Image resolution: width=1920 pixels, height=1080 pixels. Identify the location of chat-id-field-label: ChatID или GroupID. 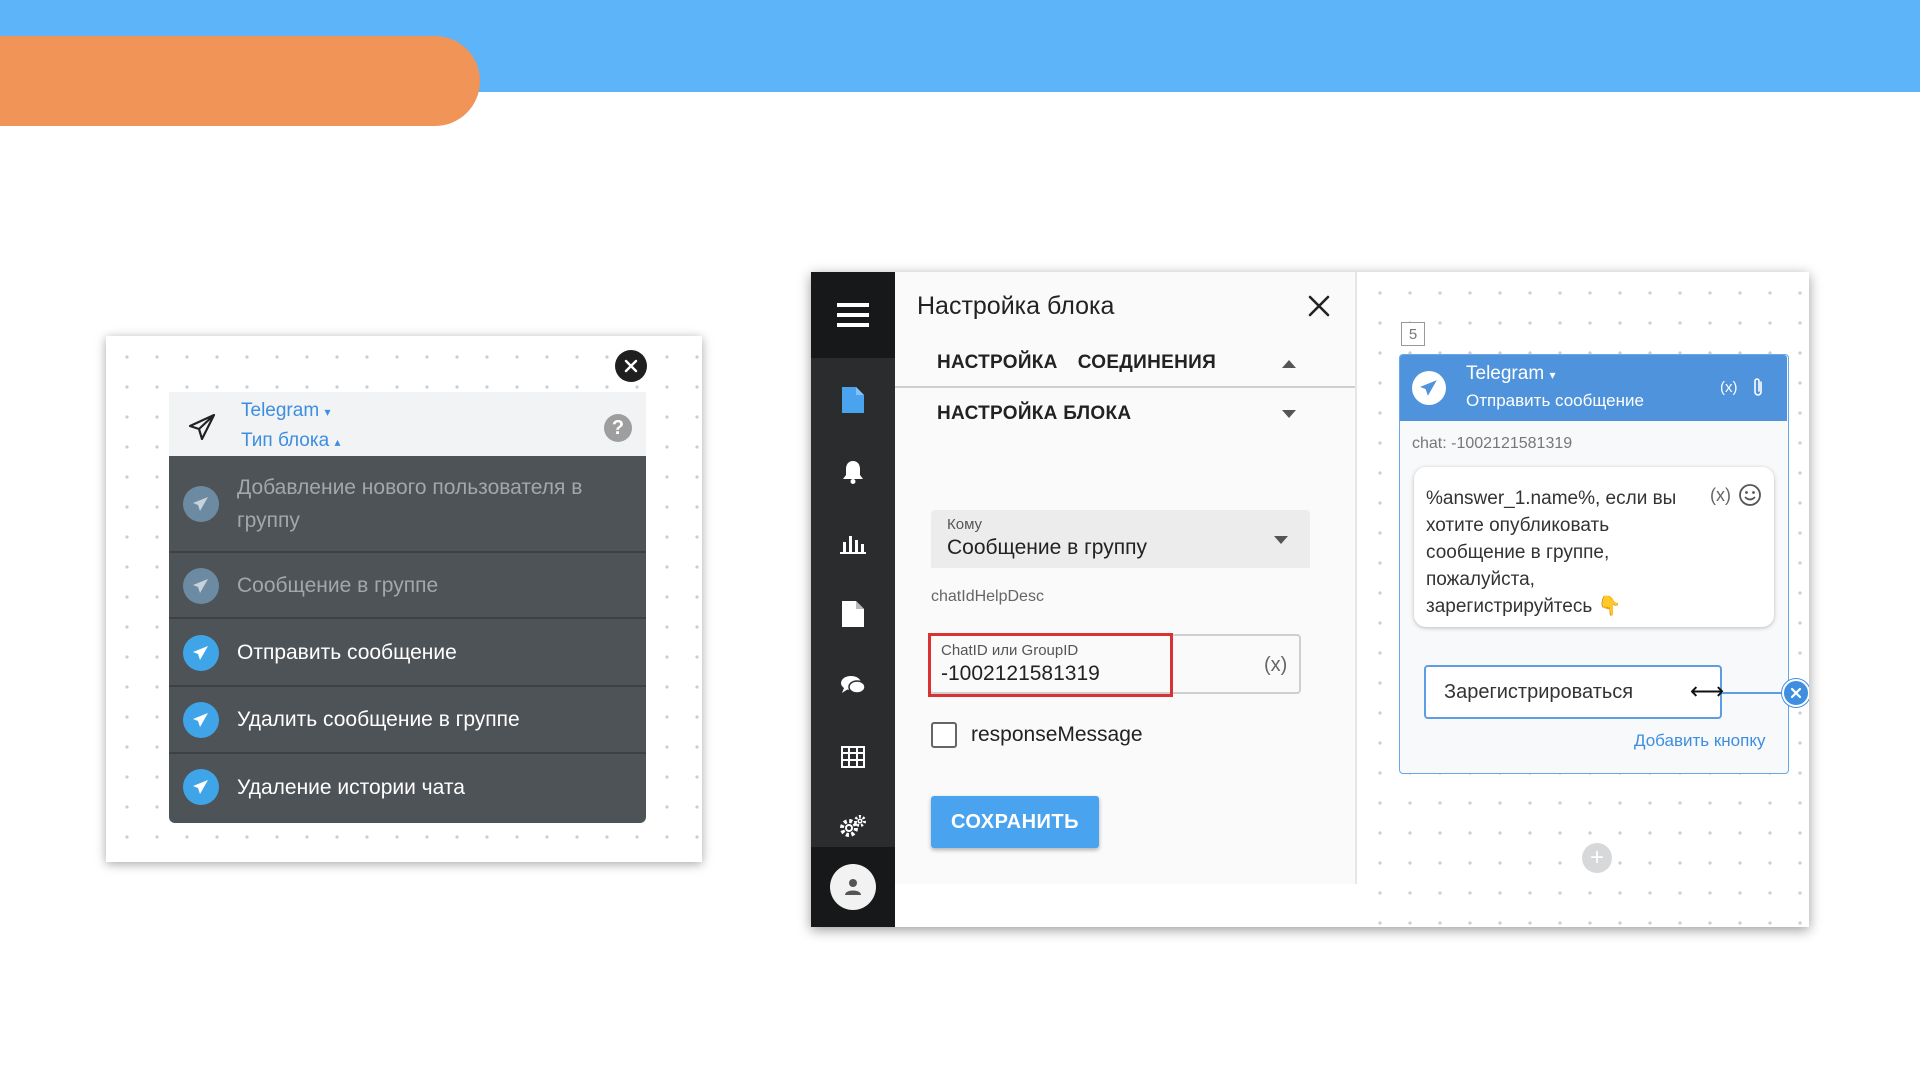
(1010, 650).